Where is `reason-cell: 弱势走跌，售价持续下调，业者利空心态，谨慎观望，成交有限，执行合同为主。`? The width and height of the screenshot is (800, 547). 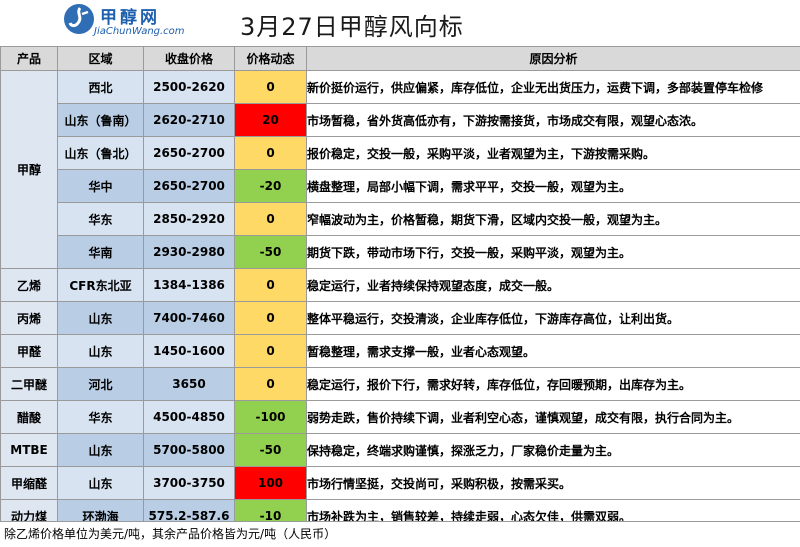
reason-cell: 弱势走跌，售价持续下调，业者利空心态，谨慎观望，成交有限，执行合同为主。 is located at coordinates (553, 417).